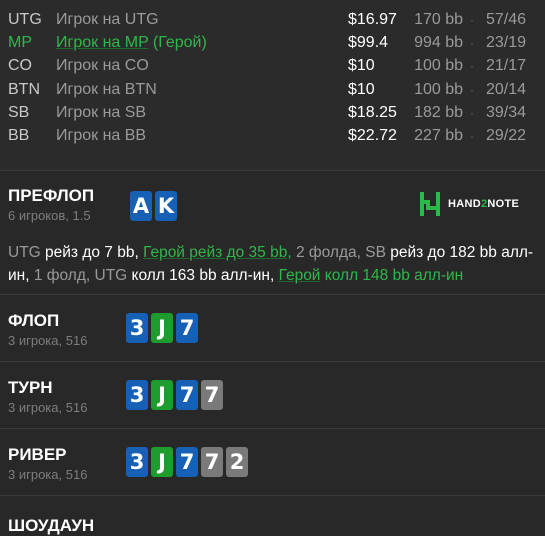  Describe the element at coordinates (392, 276) in the screenshot. I see `hero-action: колл 148 bb алл-ин` at that location.